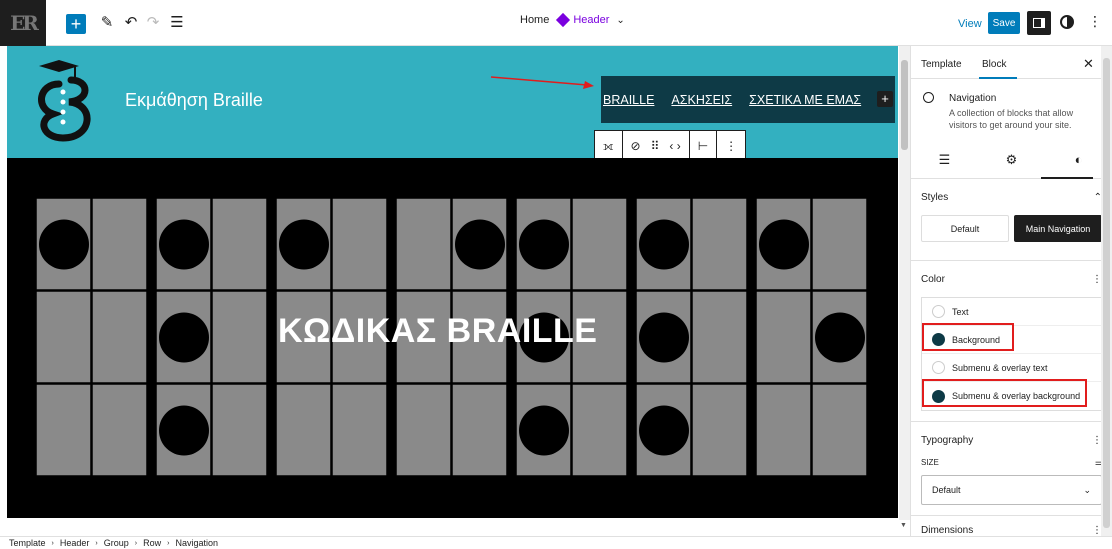 The image size is (1112, 549). What do you see at coordinates (1095, 21) in the screenshot?
I see `options-menu-icon: ⋮` at bounding box center [1095, 21].